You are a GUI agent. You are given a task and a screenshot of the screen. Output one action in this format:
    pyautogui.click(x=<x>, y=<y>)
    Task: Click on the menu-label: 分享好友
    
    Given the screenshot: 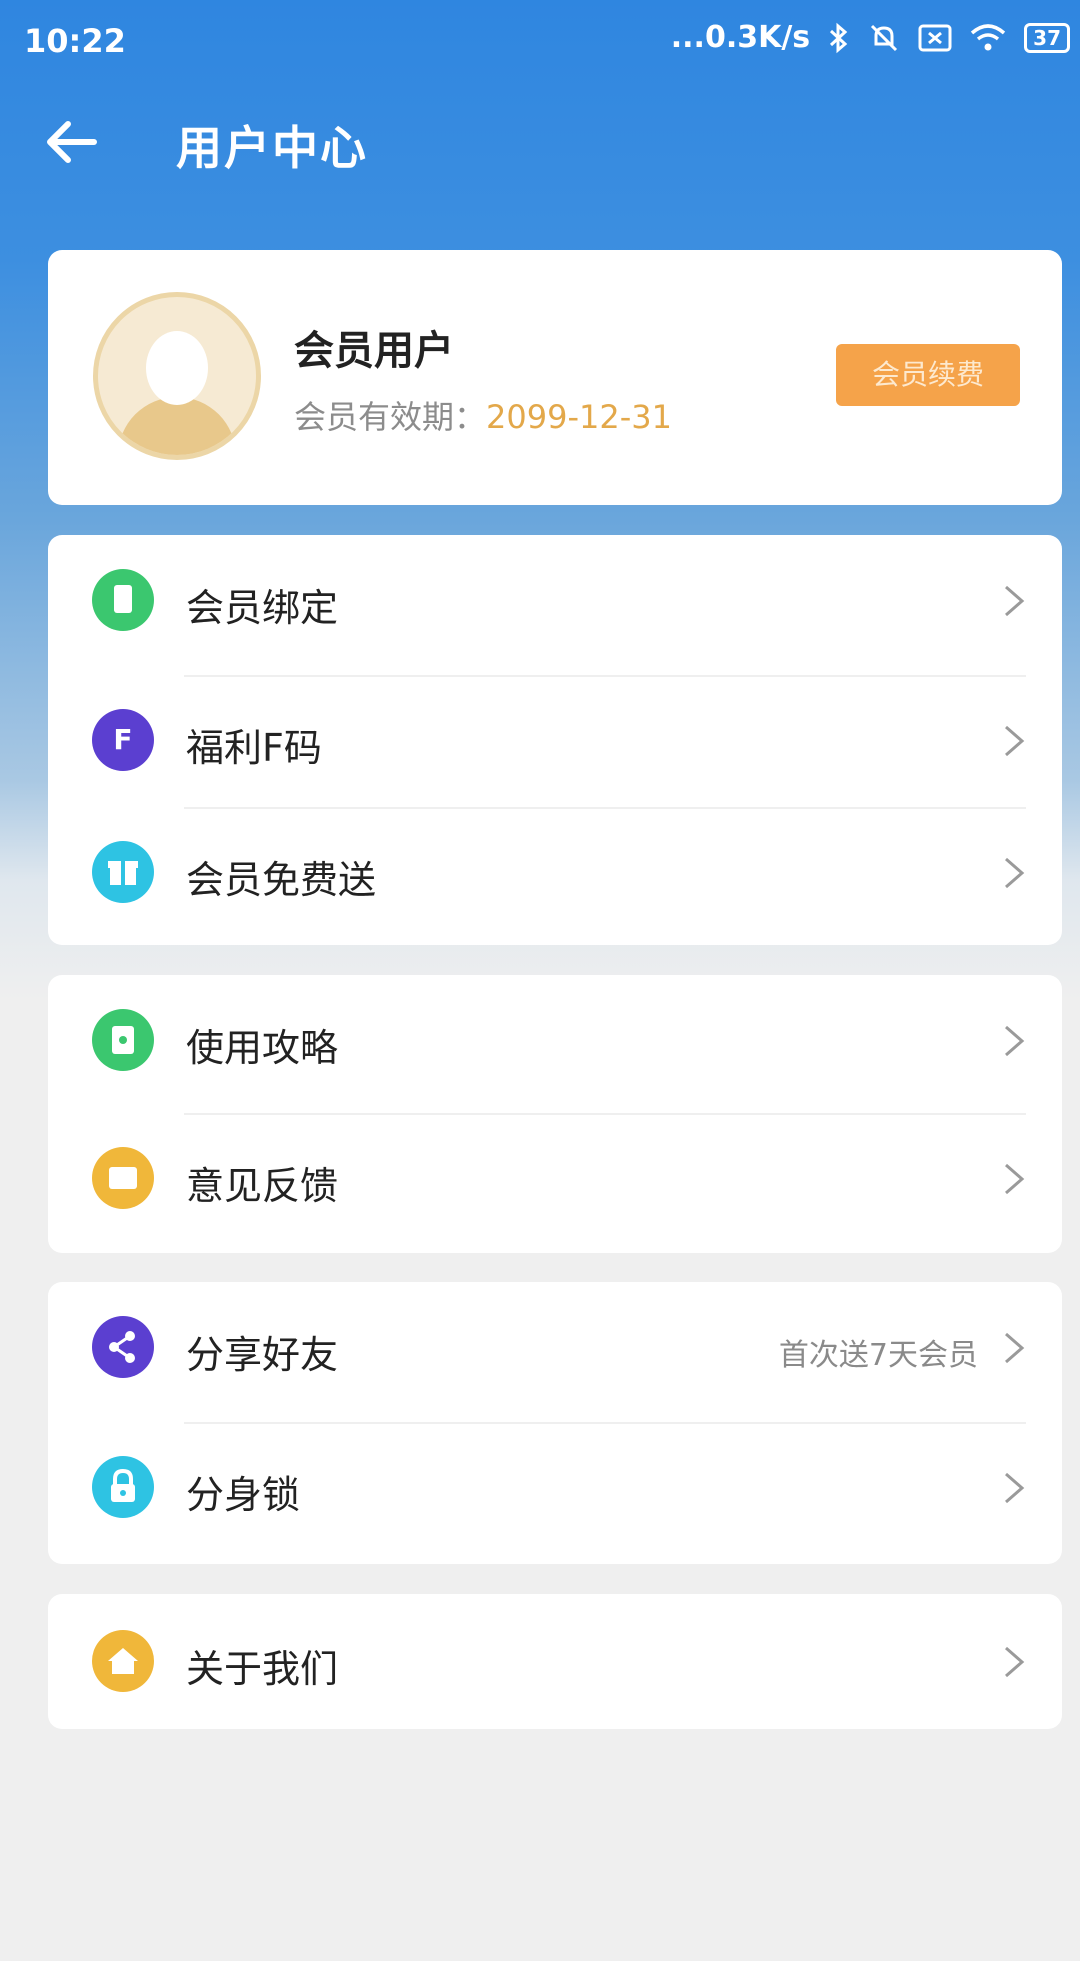 What is the action you would take?
    pyautogui.click(x=262, y=1355)
    